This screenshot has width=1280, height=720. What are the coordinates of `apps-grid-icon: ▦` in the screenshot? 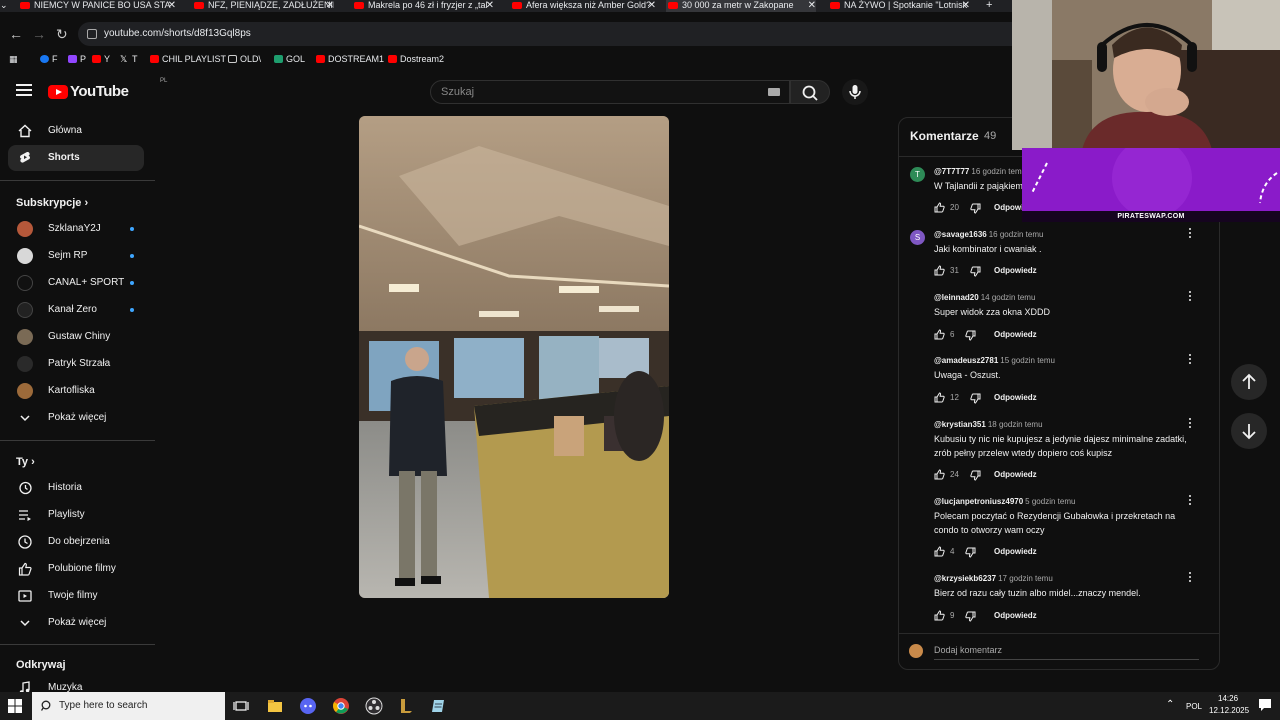 It's located at (14, 59).